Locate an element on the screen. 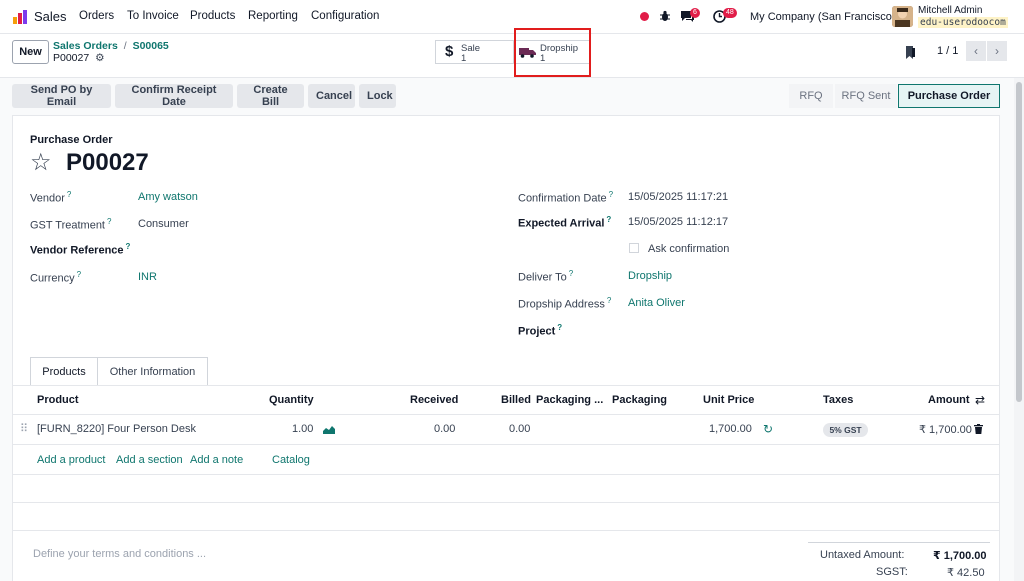  expected-arrival-field: 15/05/2025 11:12:17 is located at coordinates (678, 222).